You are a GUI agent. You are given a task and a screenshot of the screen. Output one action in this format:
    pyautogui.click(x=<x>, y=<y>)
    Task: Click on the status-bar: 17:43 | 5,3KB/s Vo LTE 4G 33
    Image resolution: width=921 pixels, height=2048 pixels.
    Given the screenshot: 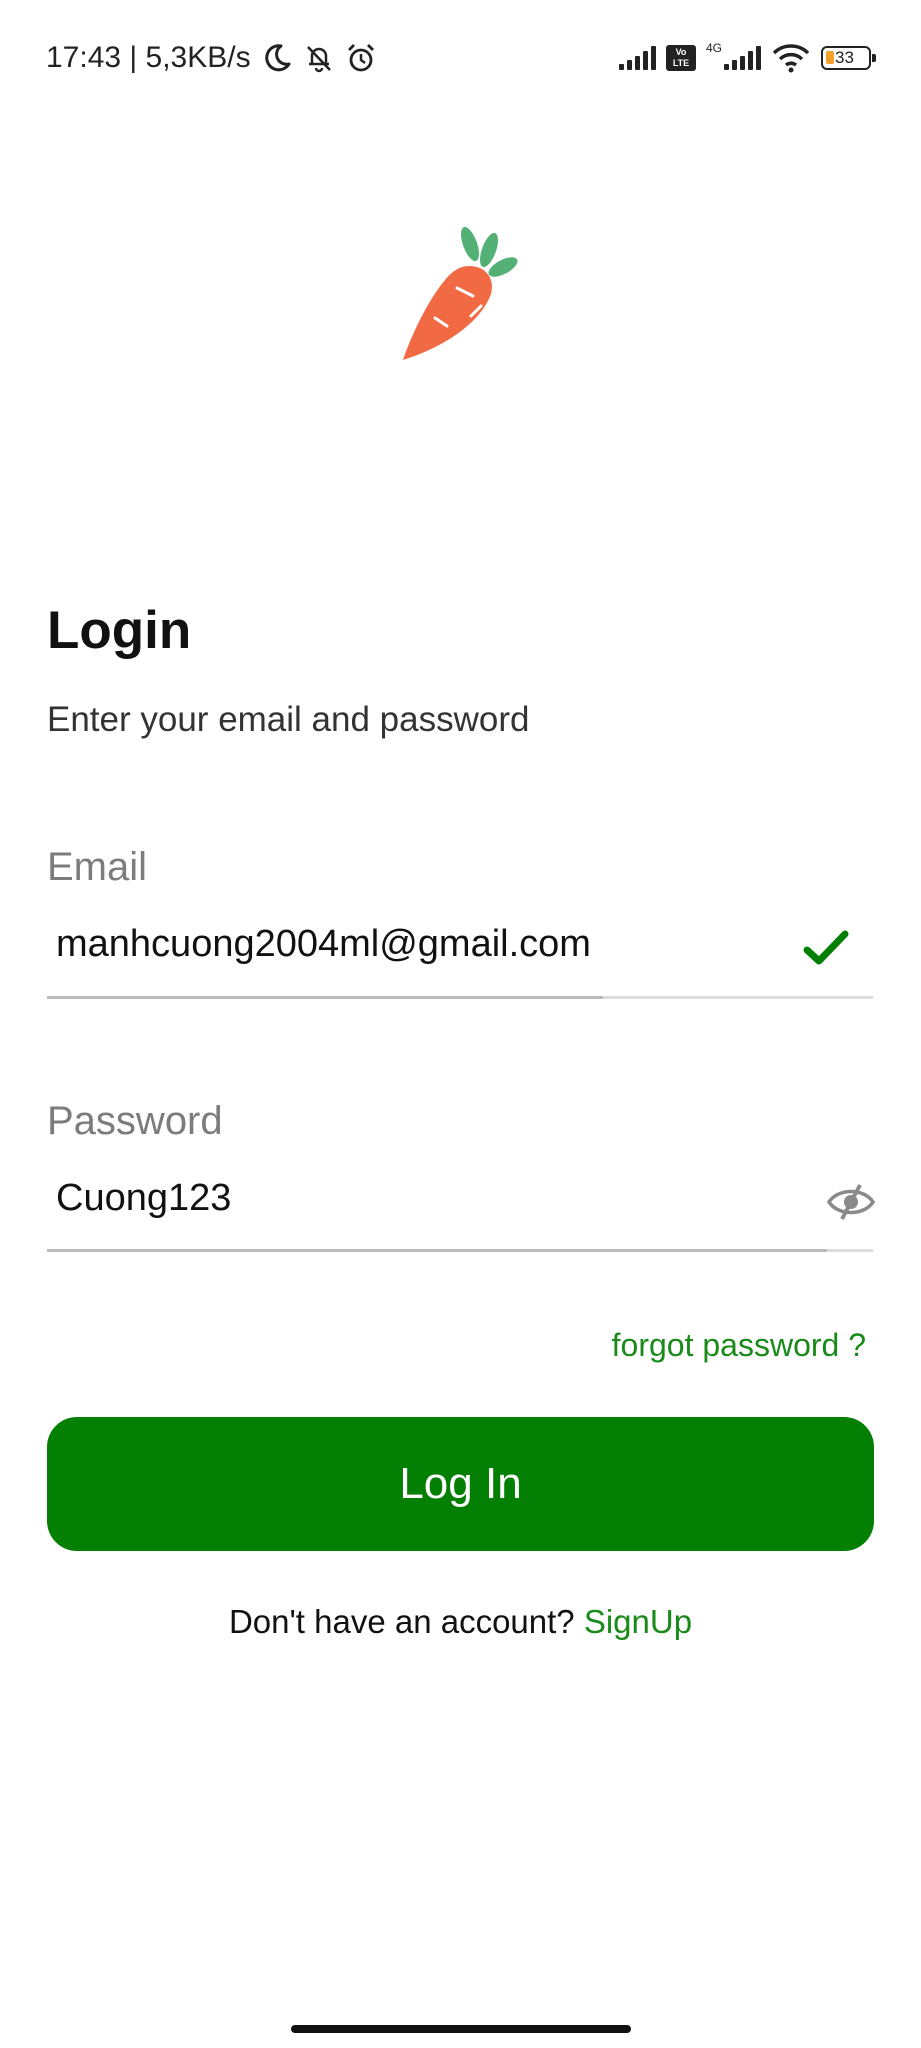 What is the action you would take?
    pyautogui.click(x=460, y=55)
    